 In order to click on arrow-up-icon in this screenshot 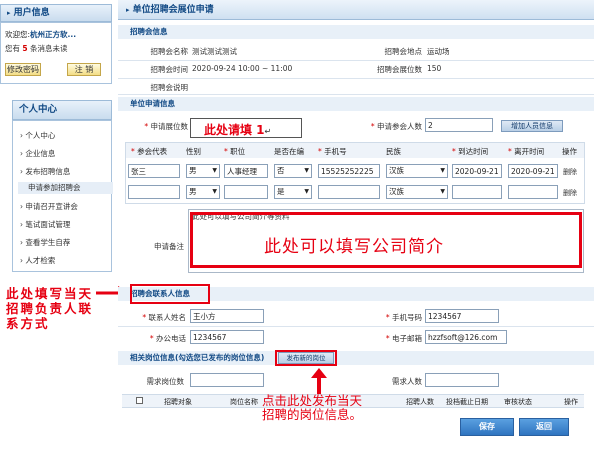, I will do `click(319, 381)`.